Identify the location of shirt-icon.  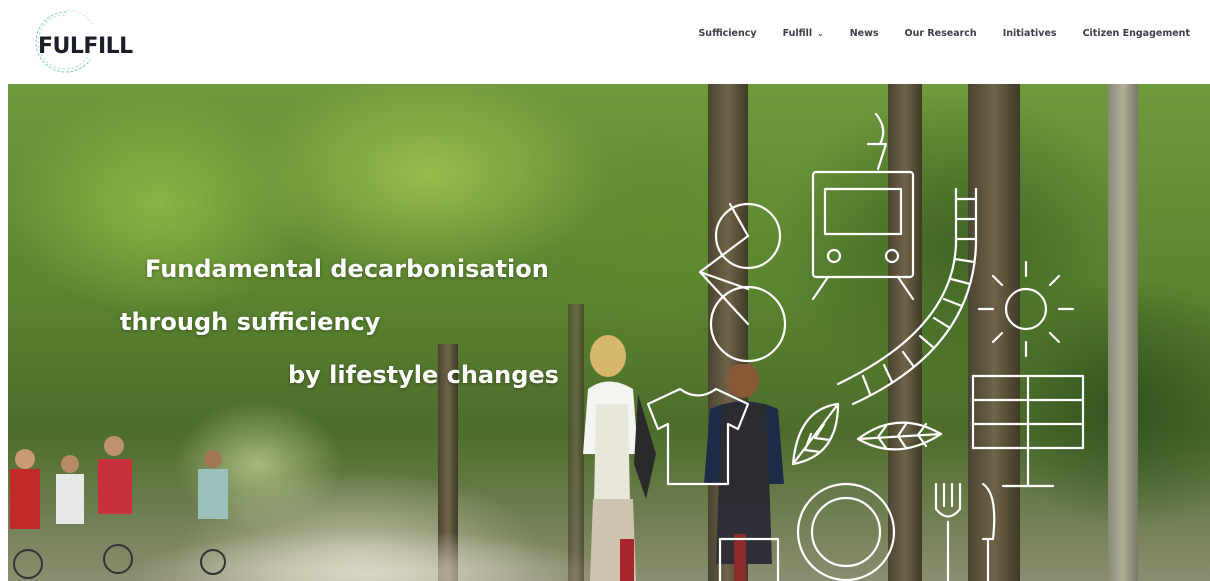
(698, 436).